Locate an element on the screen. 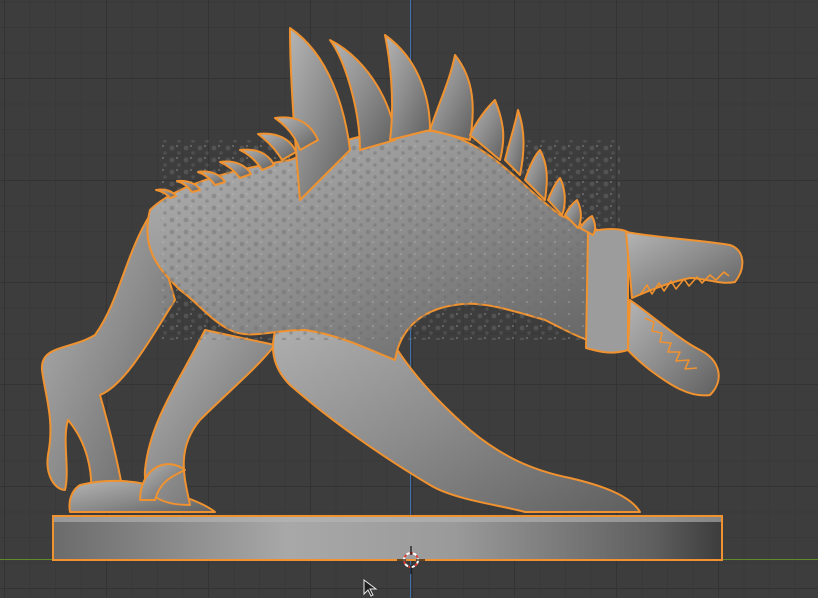 The image size is (818, 598). display-base is located at coordinates (387, 538).